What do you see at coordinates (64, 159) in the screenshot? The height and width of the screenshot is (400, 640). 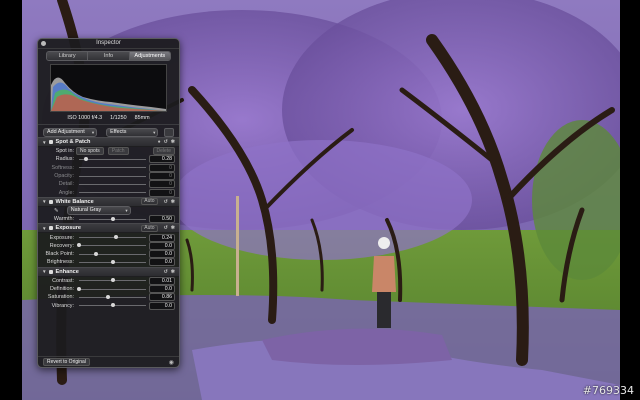 I see `radius-label: Radius:` at bounding box center [64, 159].